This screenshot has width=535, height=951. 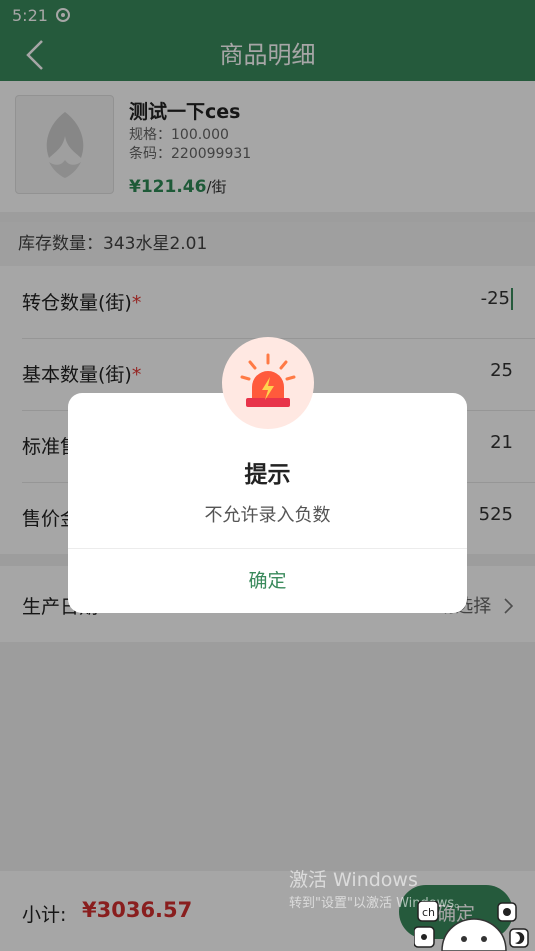 What do you see at coordinates (428, 912) in the screenshot?
I see `svg-text: ch` at bounding box center [428, 912].